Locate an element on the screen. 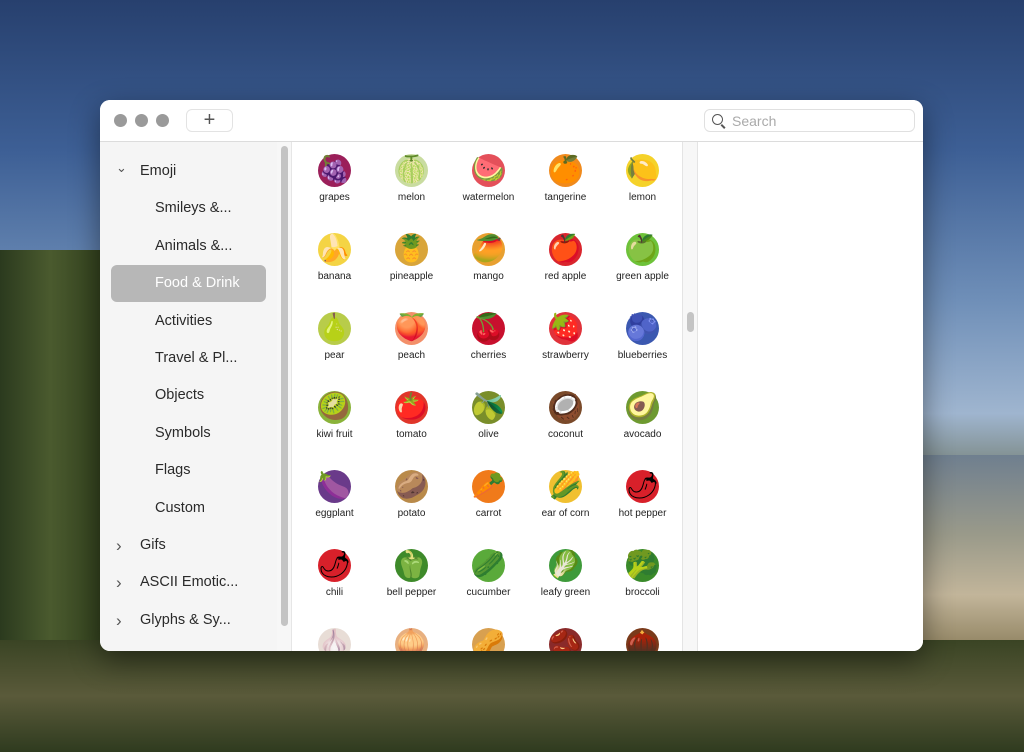 The image size is (1024, 752). emoji-cell: 🥝 kiwi fruit is located at coordinates (334, 418).